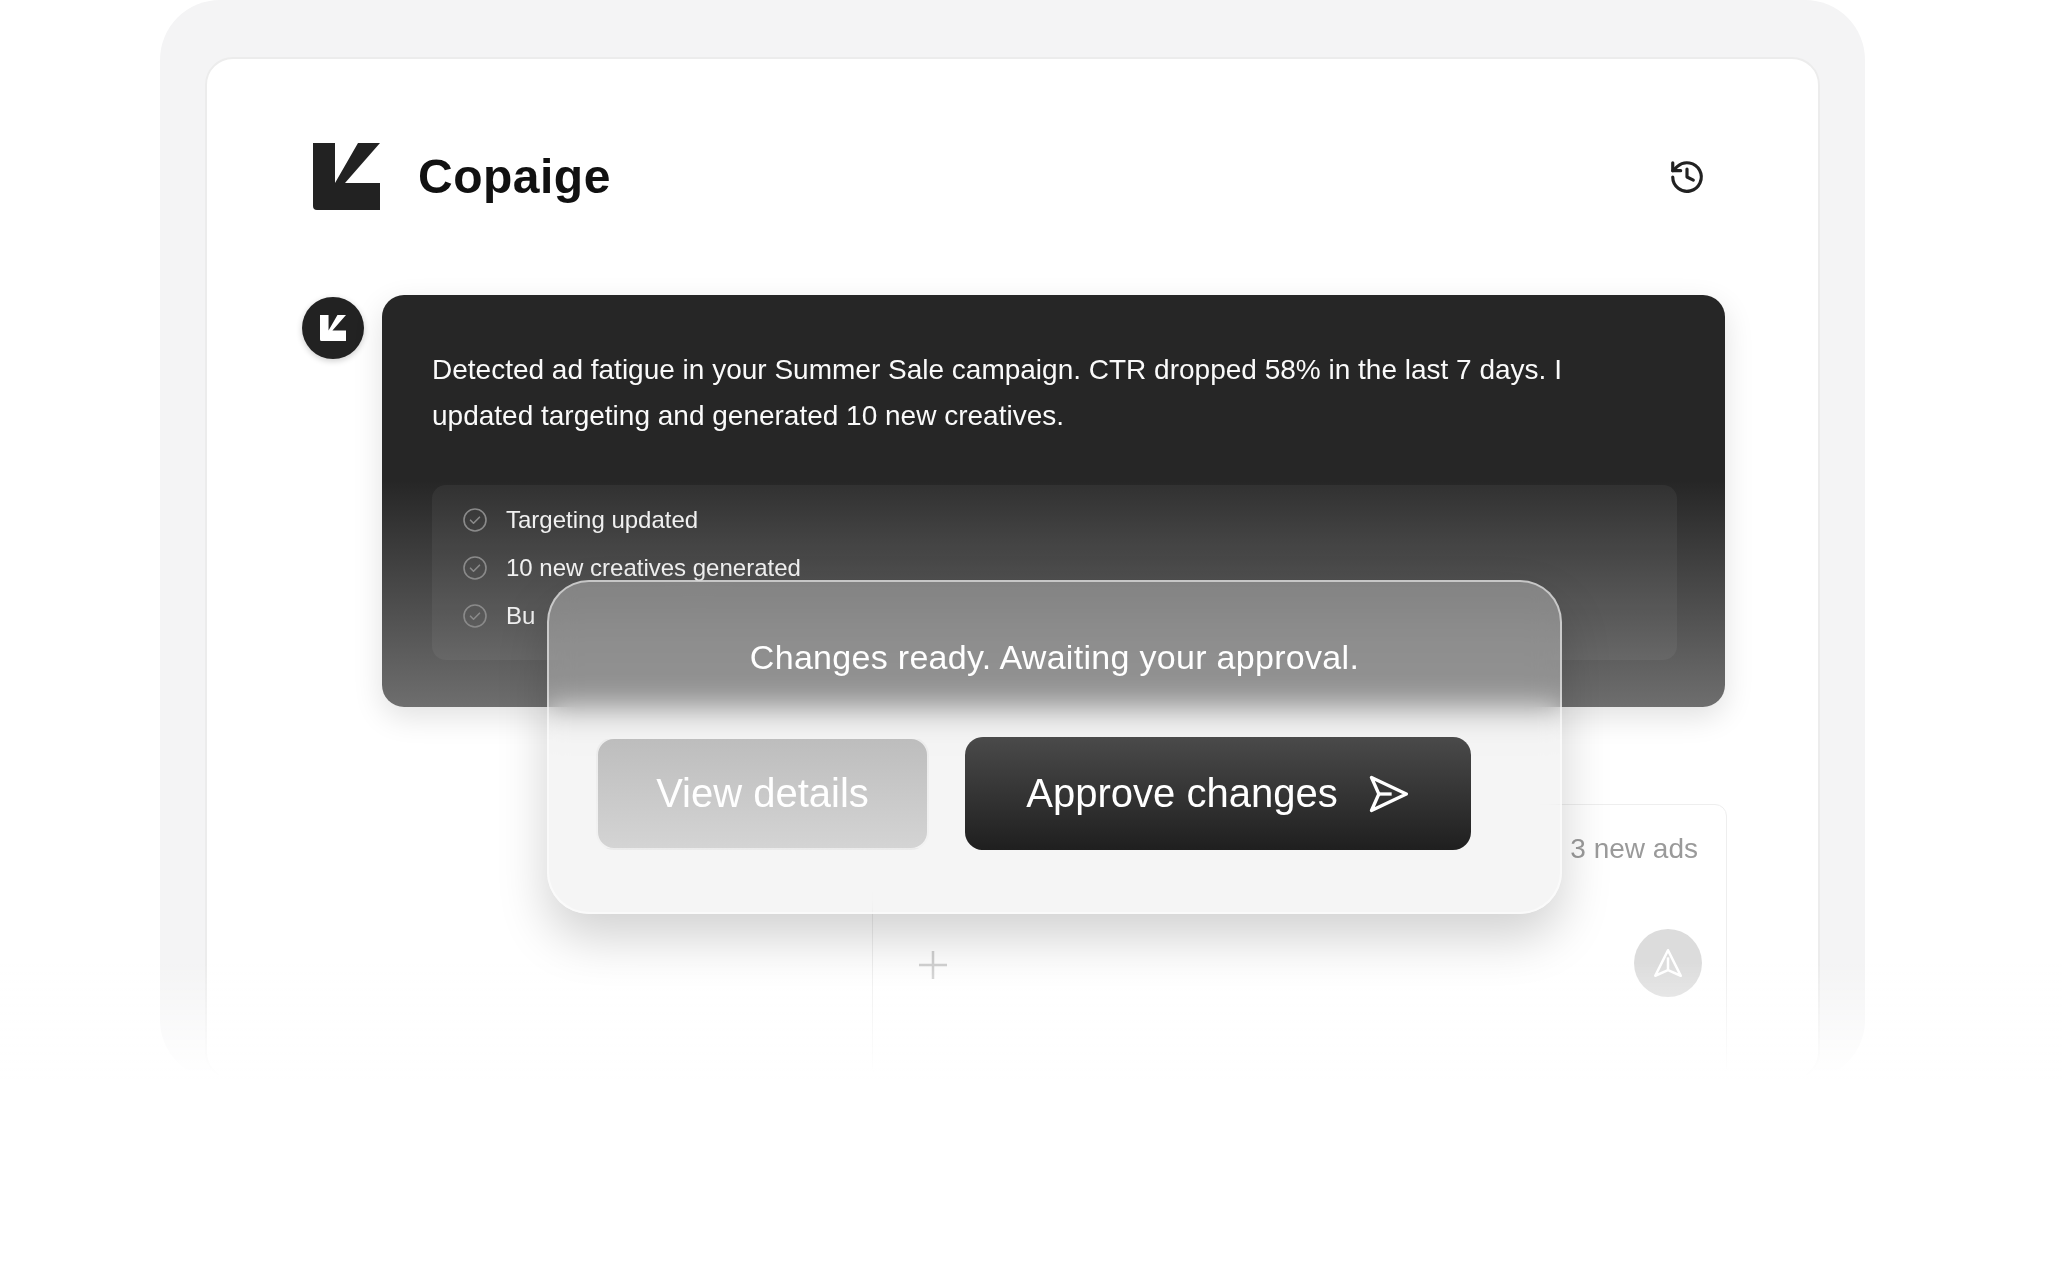 The image size is (2062, 1280). What do you see at coordinates (1054, 657) in the screenshot?
I see `dialog-title: Changes ready. Awaiting your approval.` at bounding box center [1054, 657].